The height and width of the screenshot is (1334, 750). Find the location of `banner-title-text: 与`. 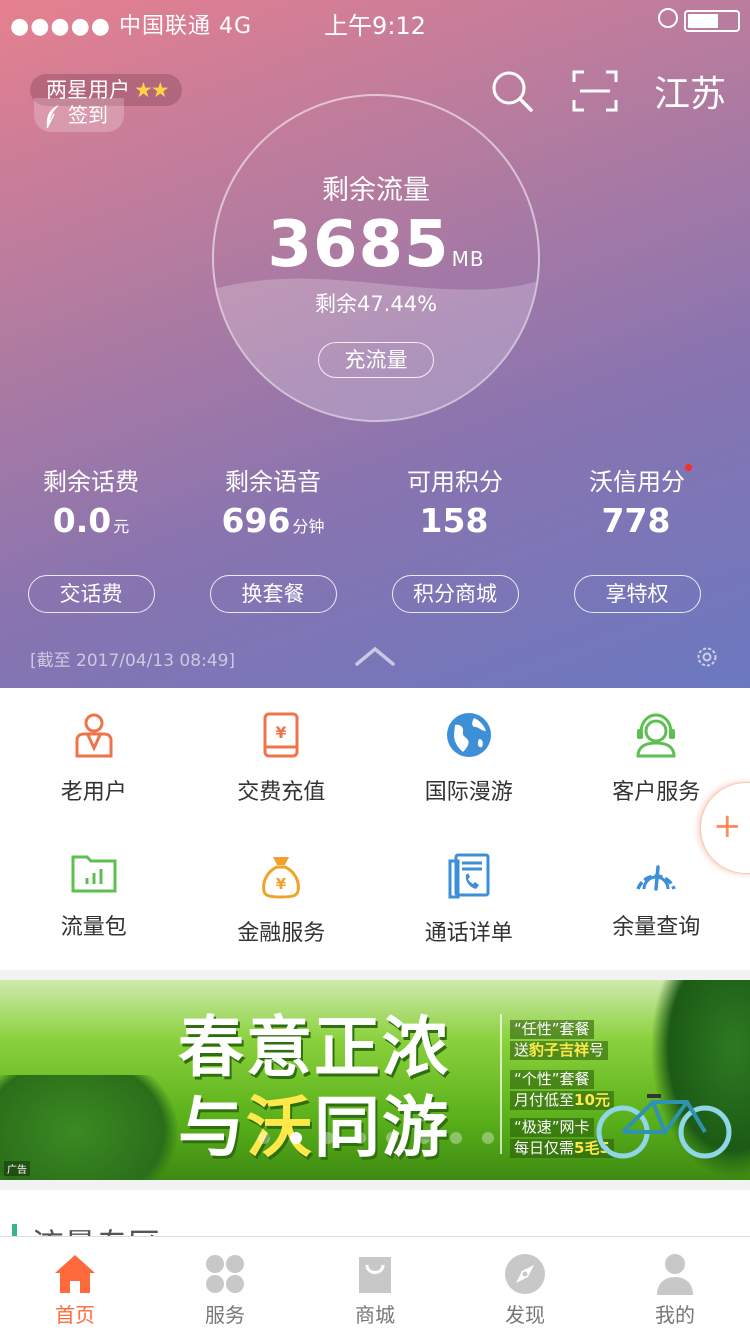

banner-title-text: 与 is located at coordinates (212, 1127).